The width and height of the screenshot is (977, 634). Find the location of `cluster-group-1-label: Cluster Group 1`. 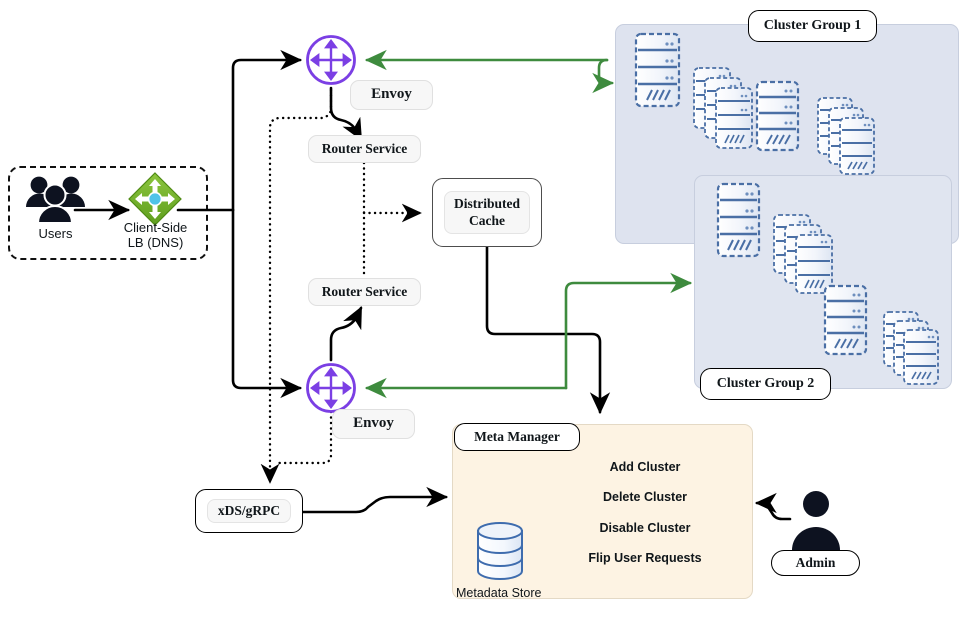

cluster-group-1-label: Cluster Group 1 is located at coordinates (812, 26).